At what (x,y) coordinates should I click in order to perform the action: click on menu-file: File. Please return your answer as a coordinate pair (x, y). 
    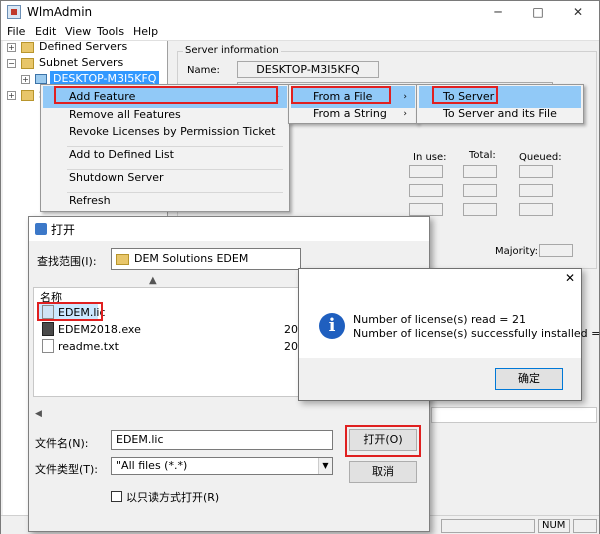
    Looking at the image, I should click on (16, 32).